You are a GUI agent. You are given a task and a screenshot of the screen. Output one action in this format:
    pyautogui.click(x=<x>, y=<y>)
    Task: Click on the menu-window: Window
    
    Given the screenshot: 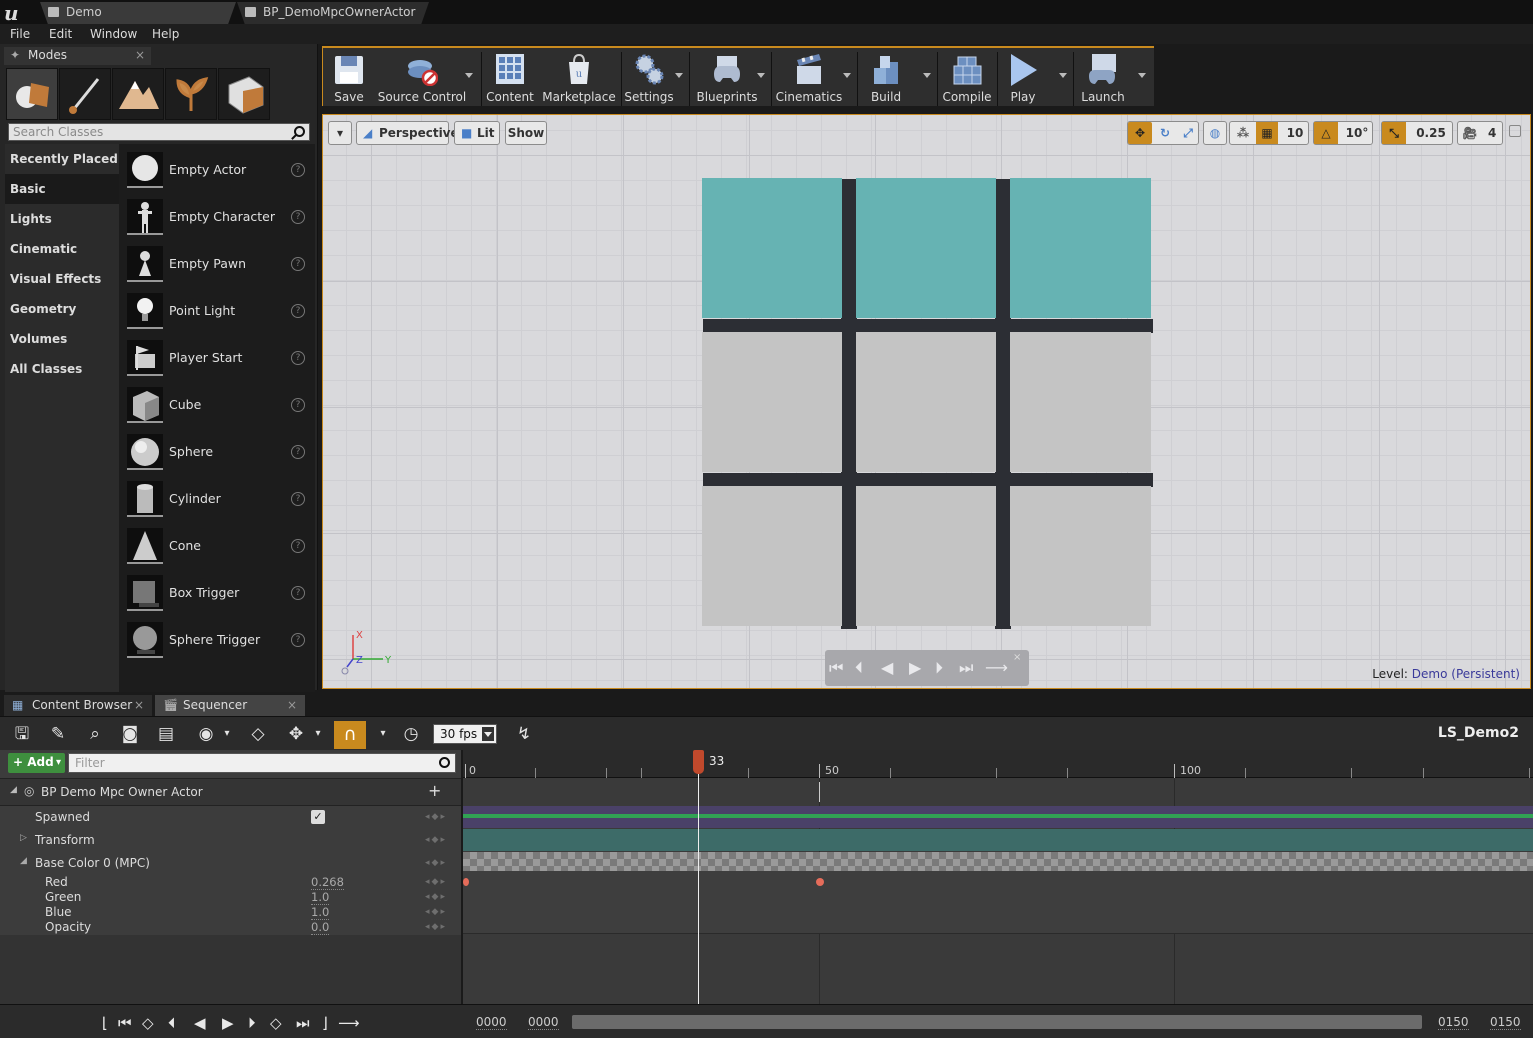 What is the action you would take?
    pyautogui.click(x=113, y=34)
    